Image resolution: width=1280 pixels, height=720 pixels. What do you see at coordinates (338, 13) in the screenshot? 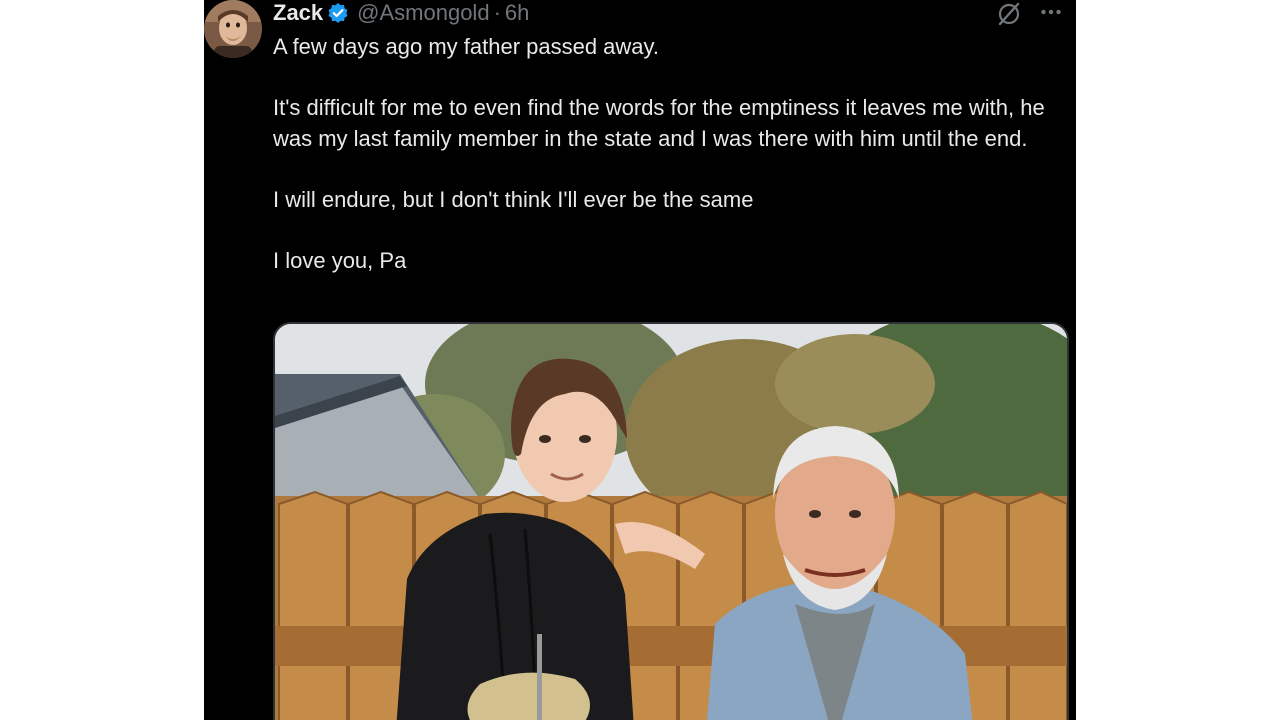
I see `verified-badge-icon` at bounding box center [338, 13].